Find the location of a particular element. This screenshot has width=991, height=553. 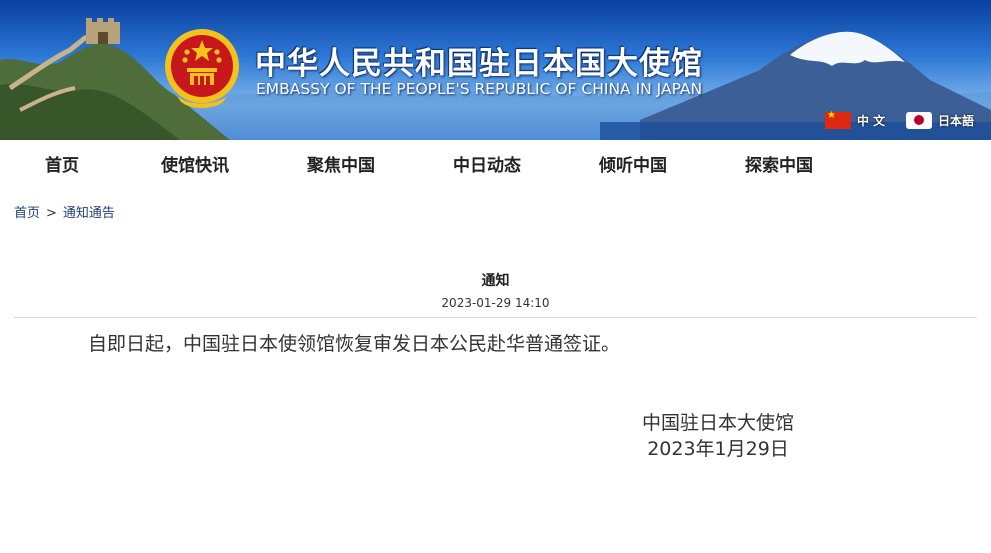

nav-item-explore-china: 探索中国 is located at coordinates (779, 163).